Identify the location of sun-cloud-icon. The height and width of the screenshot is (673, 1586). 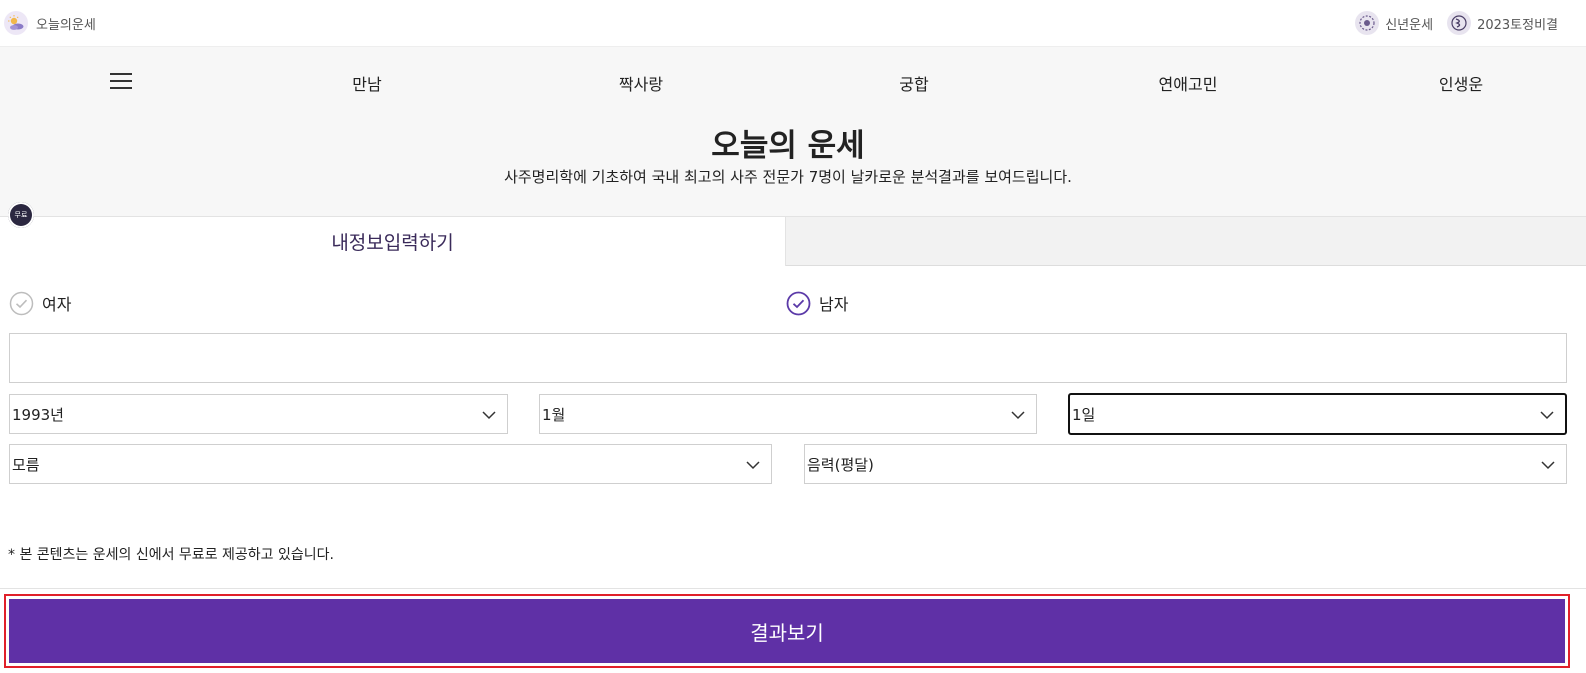
(16, 23).